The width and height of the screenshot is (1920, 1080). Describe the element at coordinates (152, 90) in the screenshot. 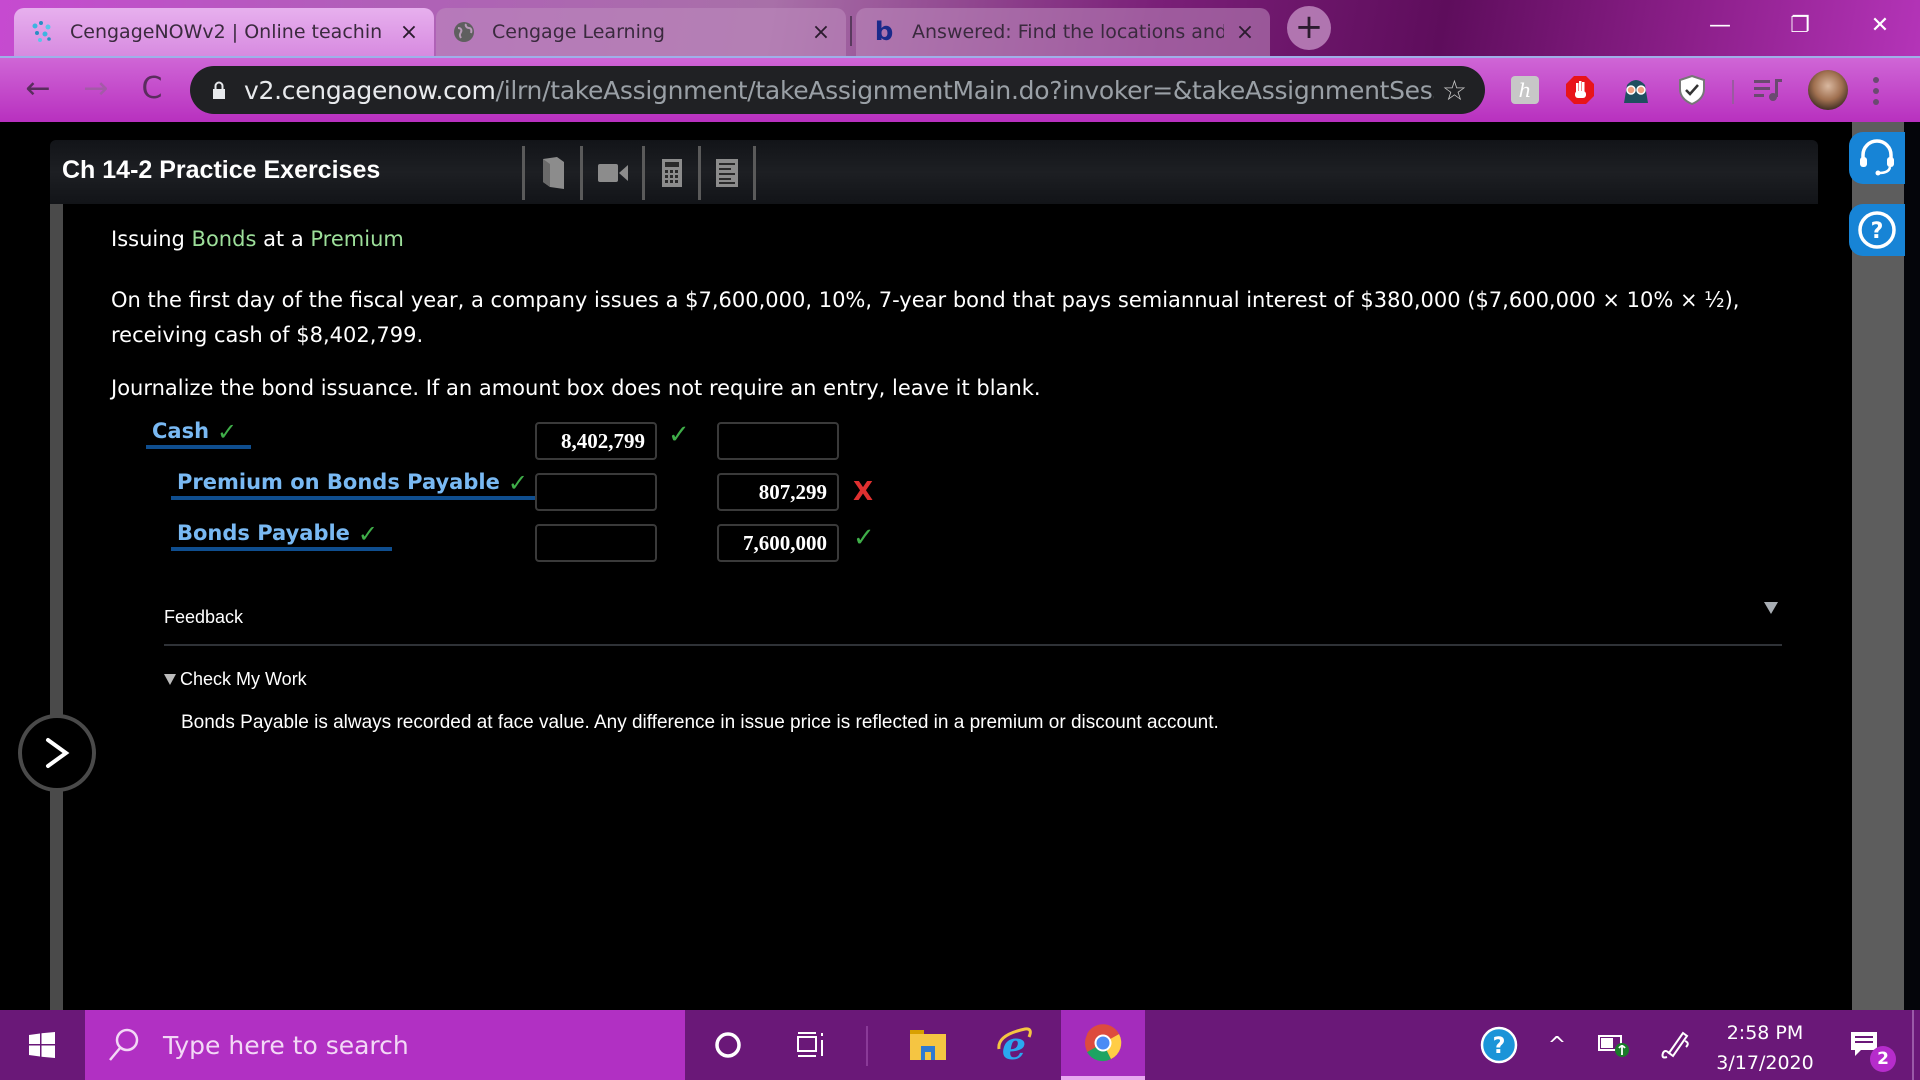

I see `reload-button: C` at that location.